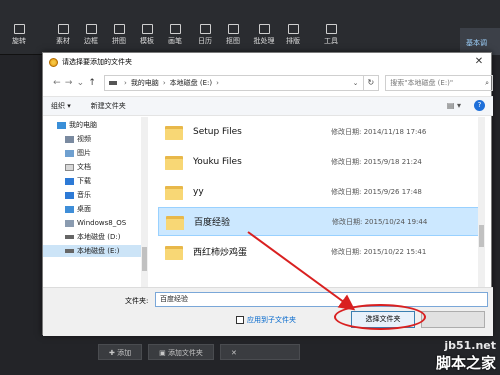 The image size is (500, 375). What do you see at coordinates (321, 161) in the screenshot?
I see `file-row: Youku Files 修改日期: 2015/9/18 21:24` at bounding box center [321, 161].